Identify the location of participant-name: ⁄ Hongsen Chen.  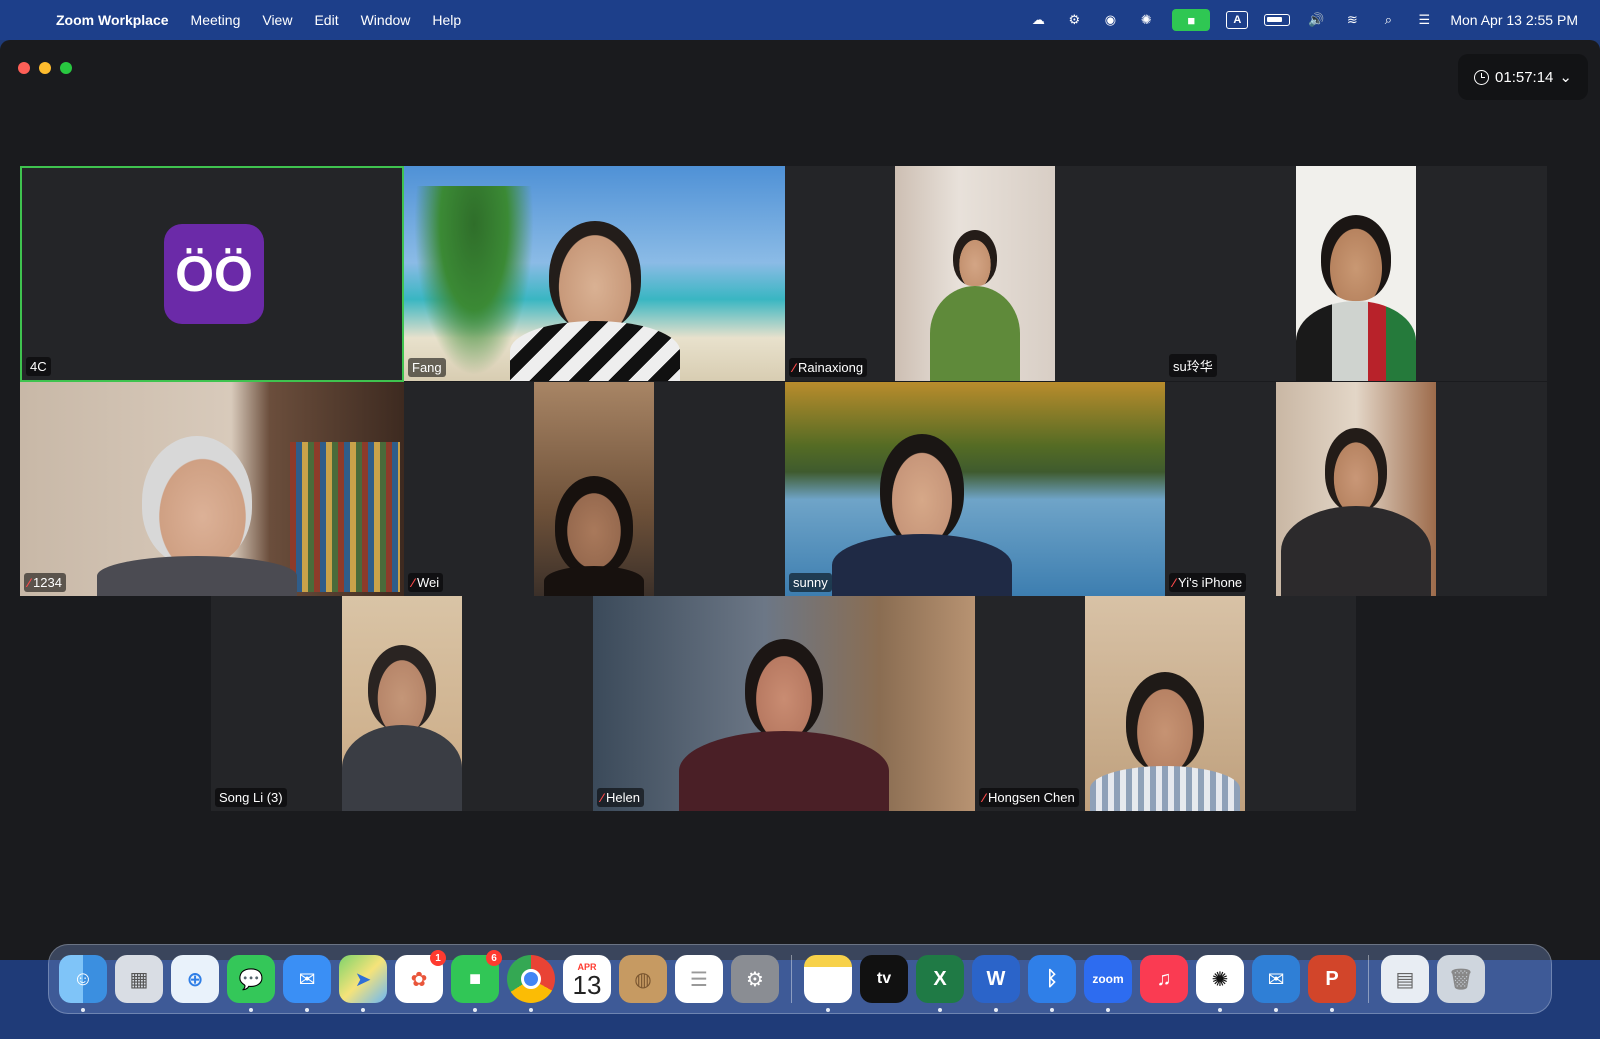
(1029, 797).